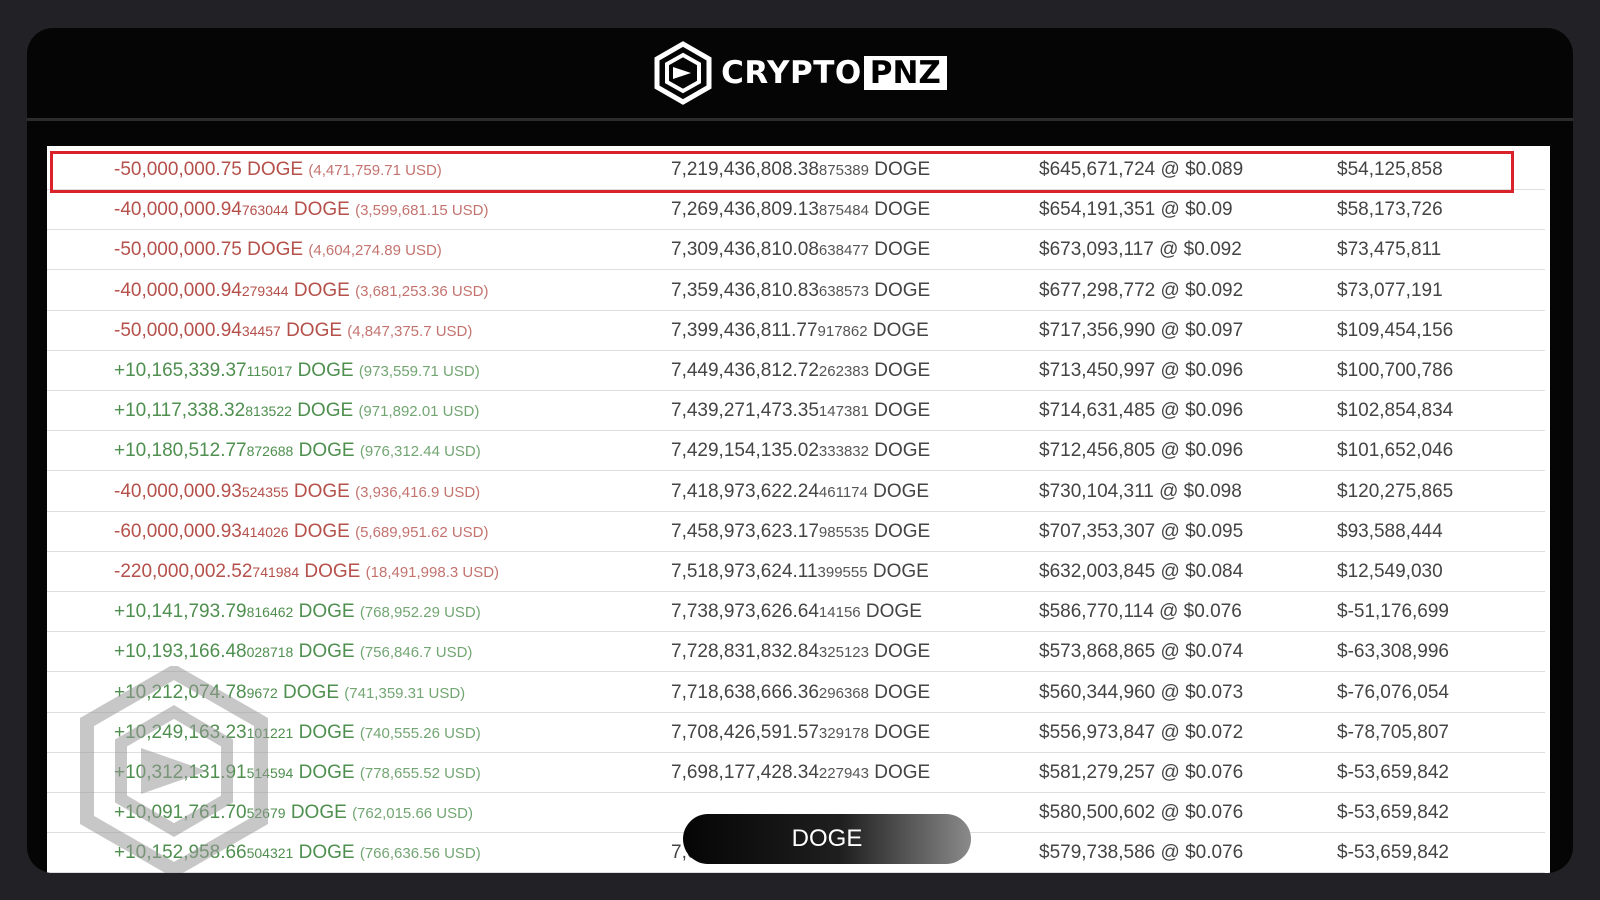  What do you see at coordinates (178, 330) in the screenshot?
I see `change-main-digits: -50,000,000.94` at bounding box center [178, 330].